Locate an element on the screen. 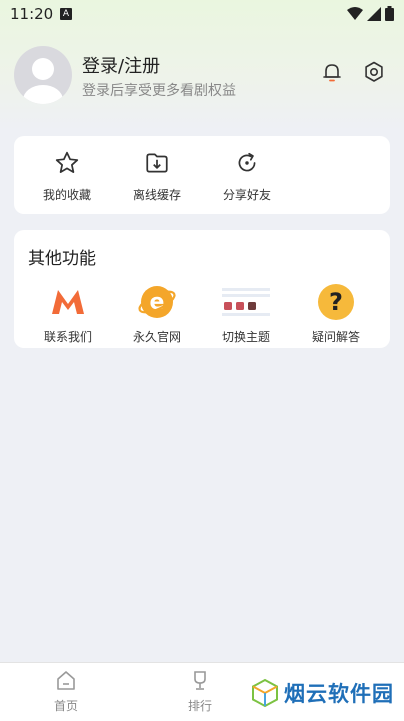 Image resolution: width=404 pixels, height=721 pixels. status-bar: 11:20 A is located at coordinates (202, 14).